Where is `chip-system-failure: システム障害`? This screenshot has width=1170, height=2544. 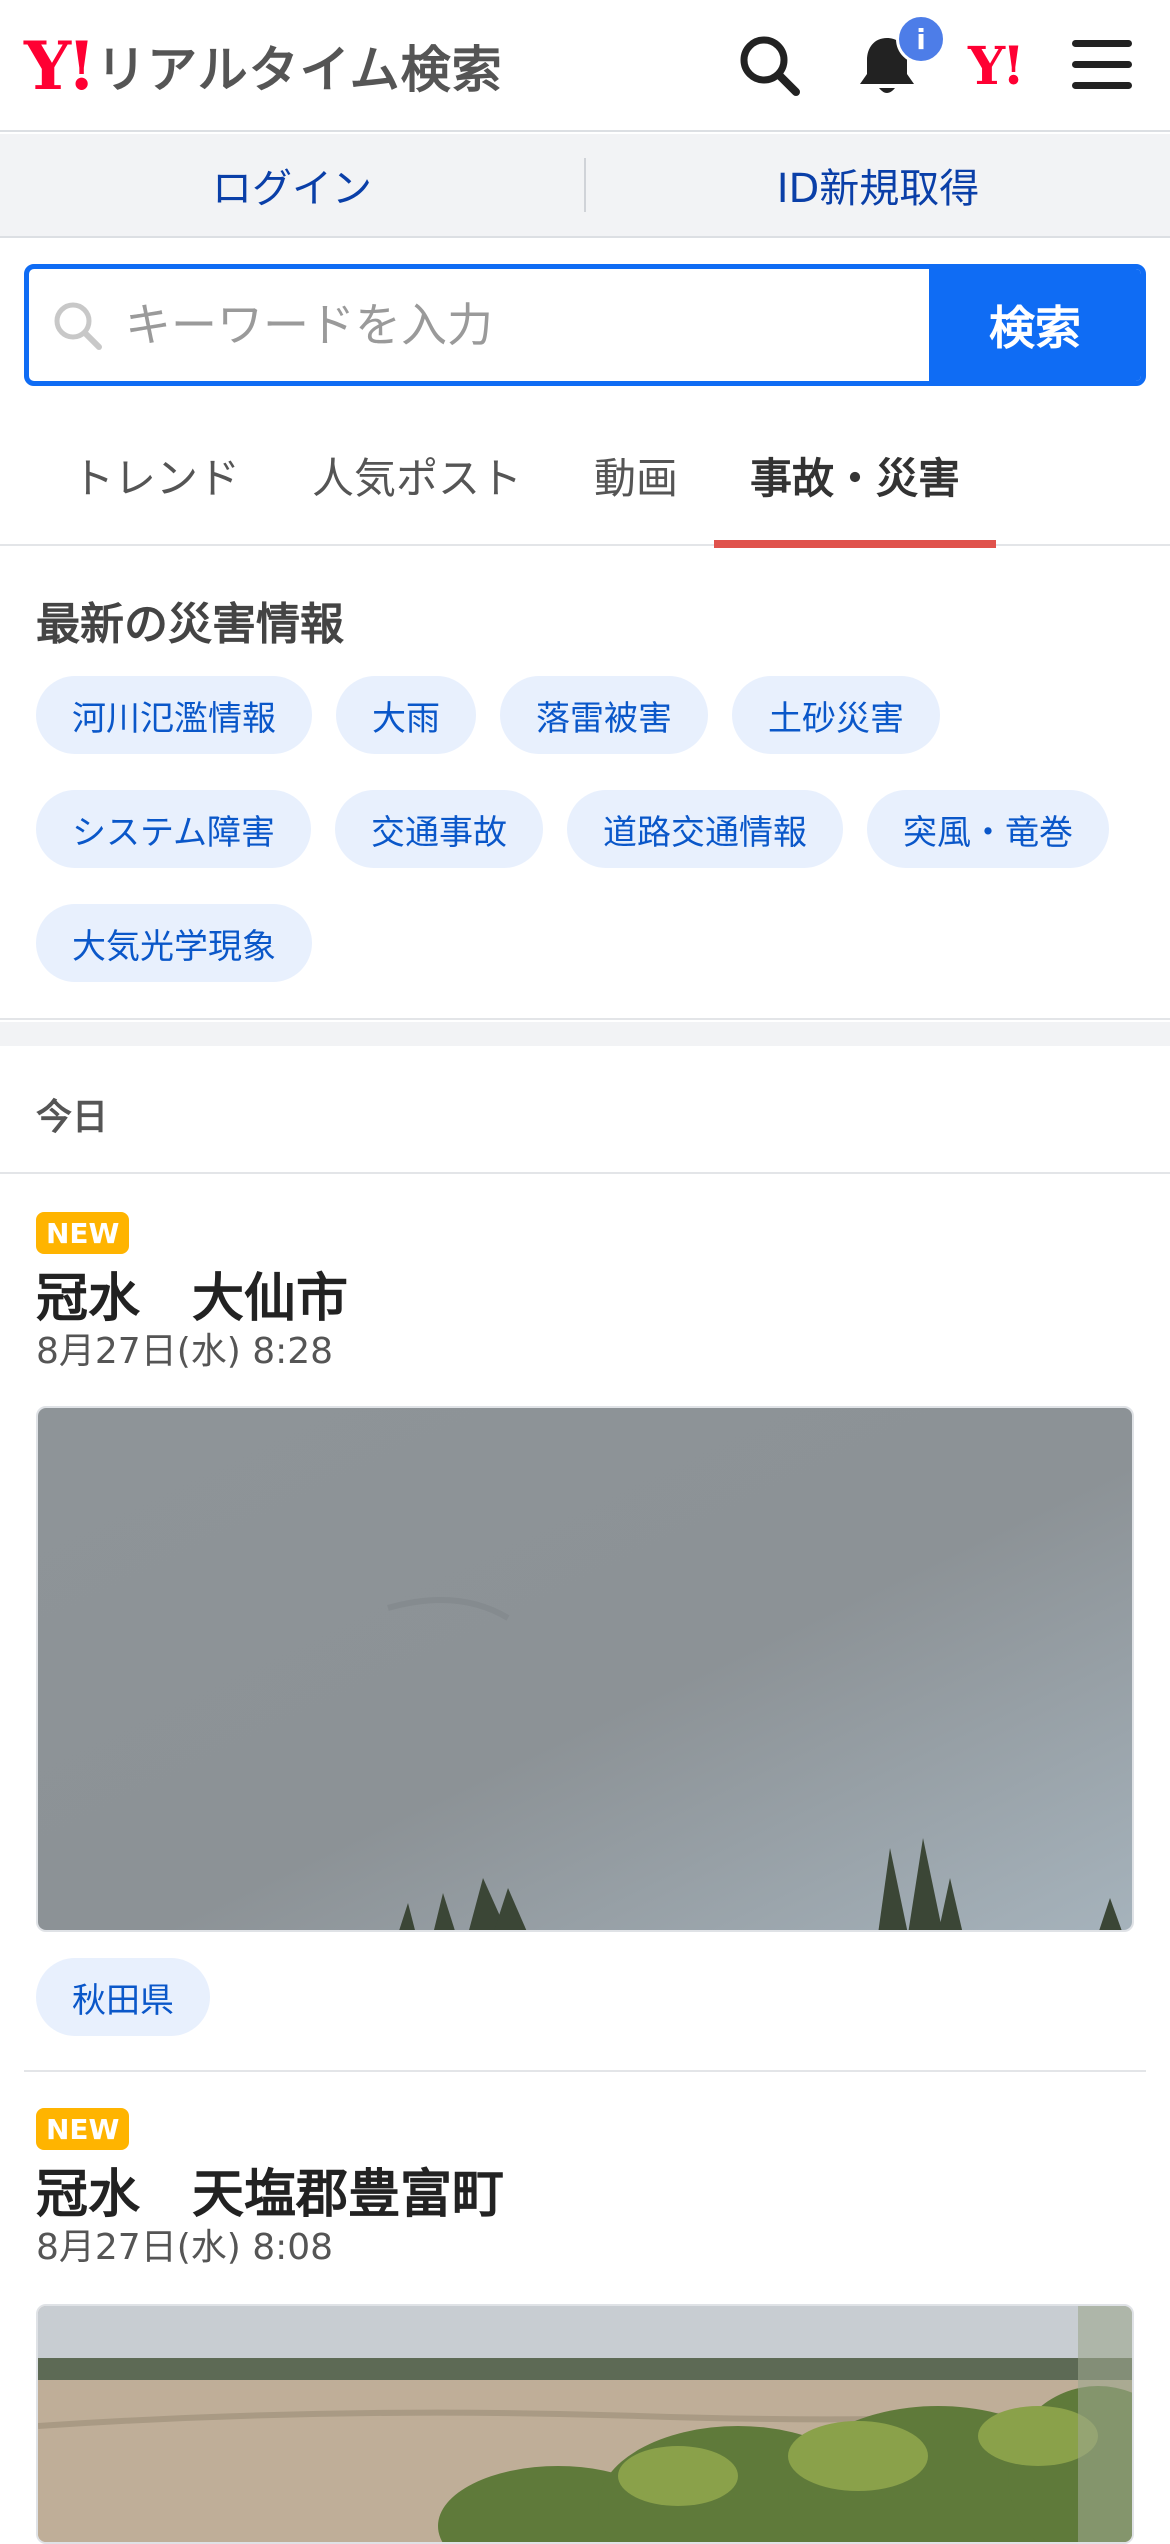 chip-system-failure: システム障害 is located at coordinates (173, 829).